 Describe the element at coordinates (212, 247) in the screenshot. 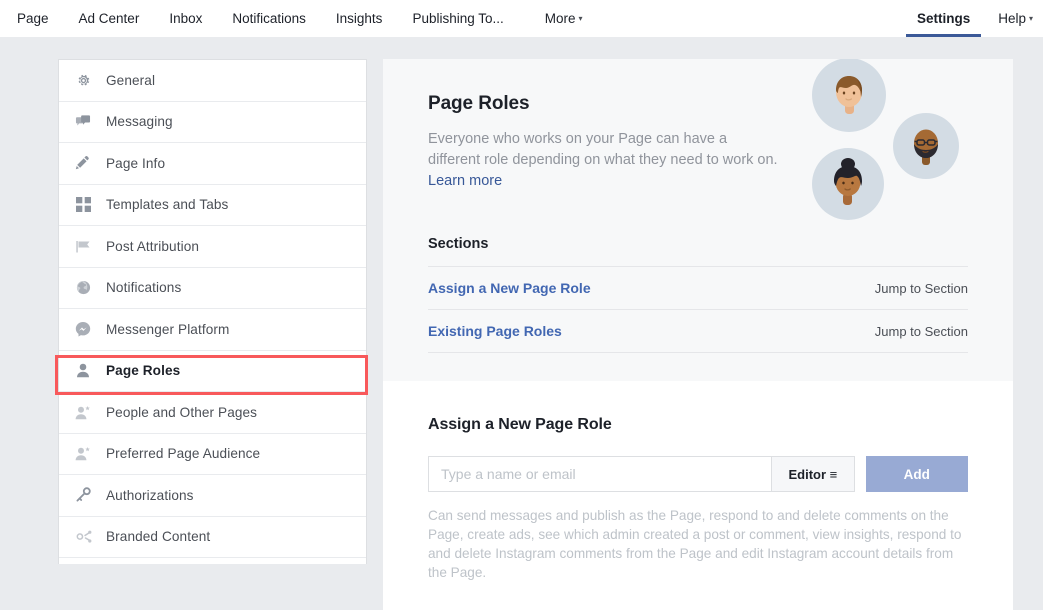

I see `sidebar-item-post-attribution: Post Attribution` at that location.